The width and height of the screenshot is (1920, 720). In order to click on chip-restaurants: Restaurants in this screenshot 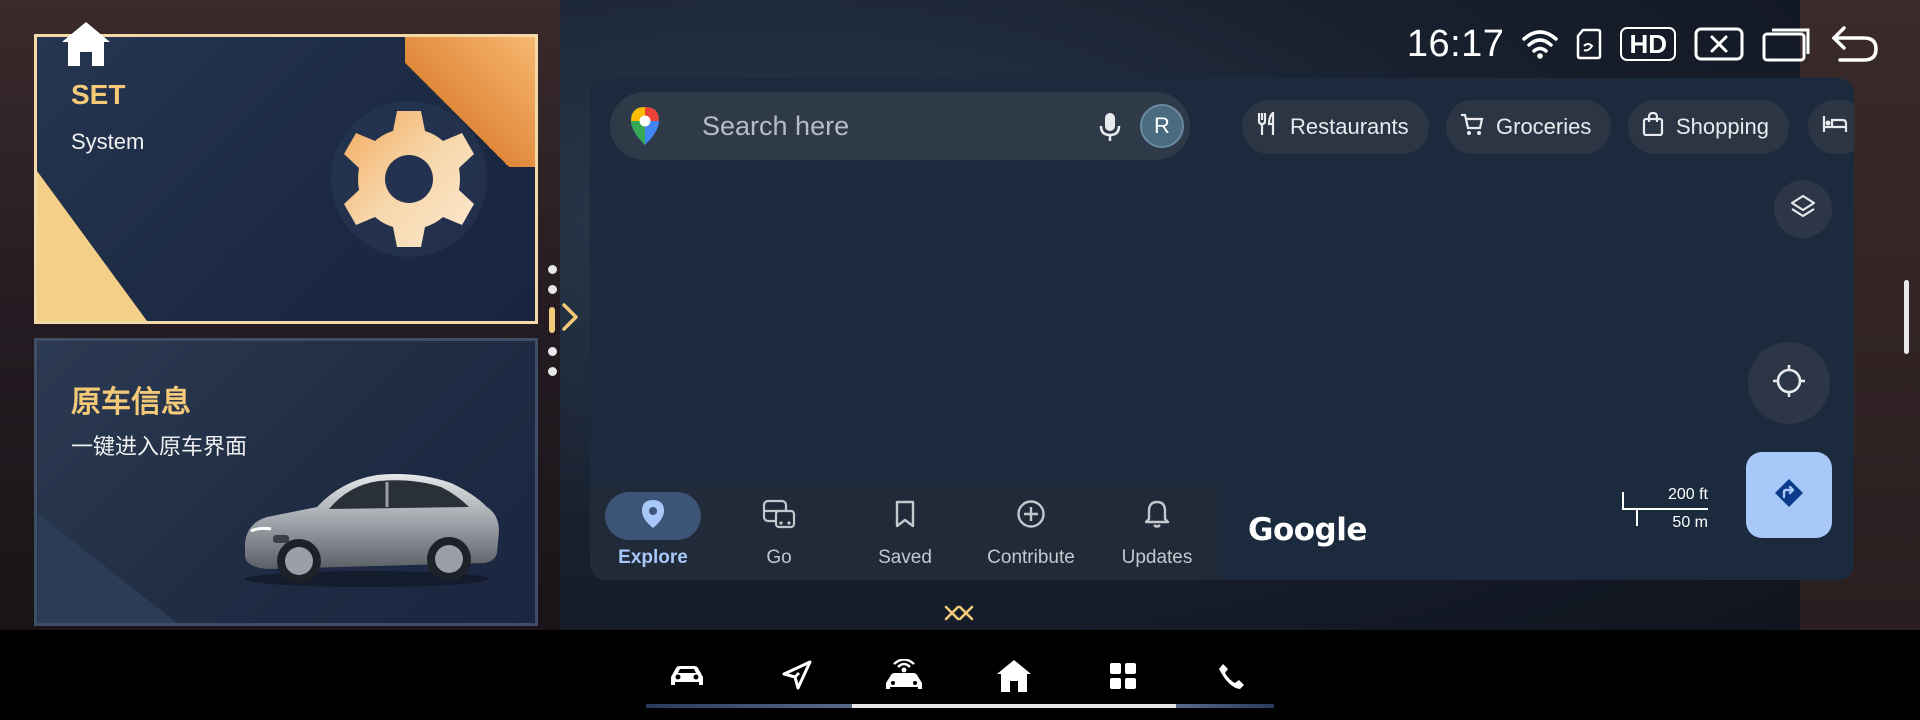, I will do `click(1335, 127)`.